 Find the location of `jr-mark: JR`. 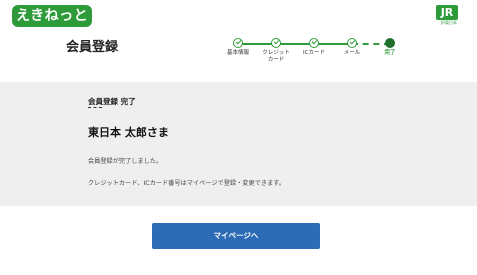

jr-mark: JR is located at coordinates (447, 12).